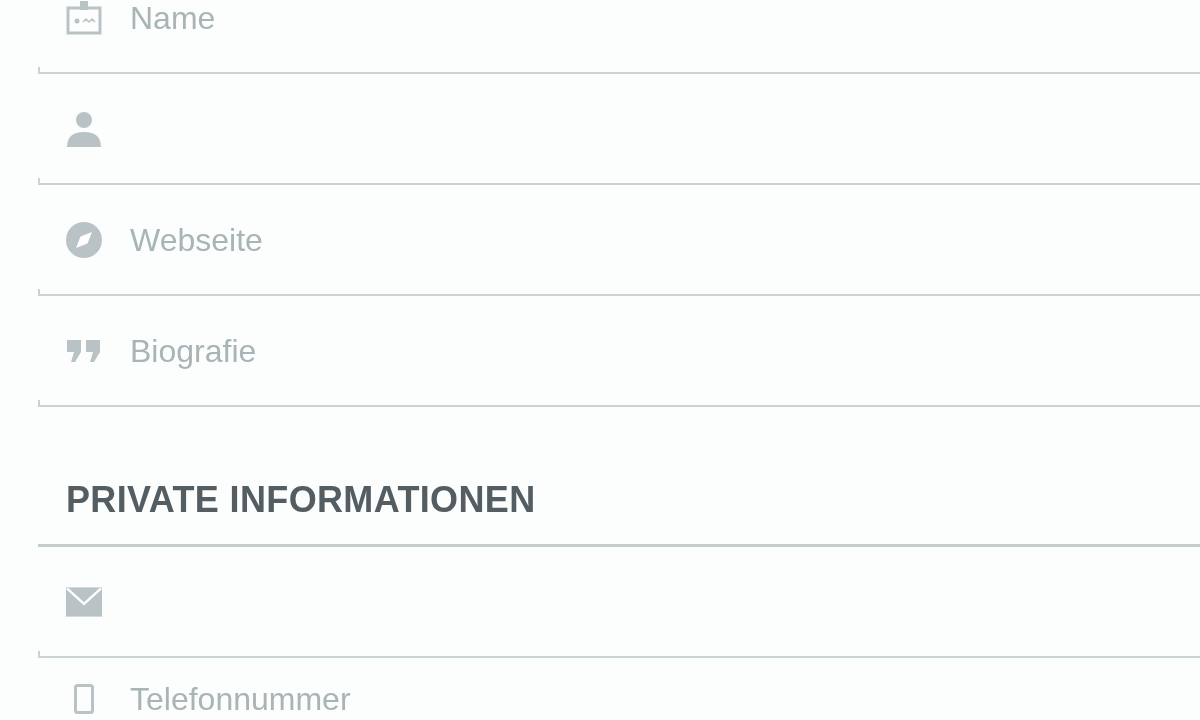 This screenshot has width=1200, height=720. Describe the element at coordinates (301, 500) in the screenshot. I see `section-heading: PRIVATE INFORMATIONEN` at that location.